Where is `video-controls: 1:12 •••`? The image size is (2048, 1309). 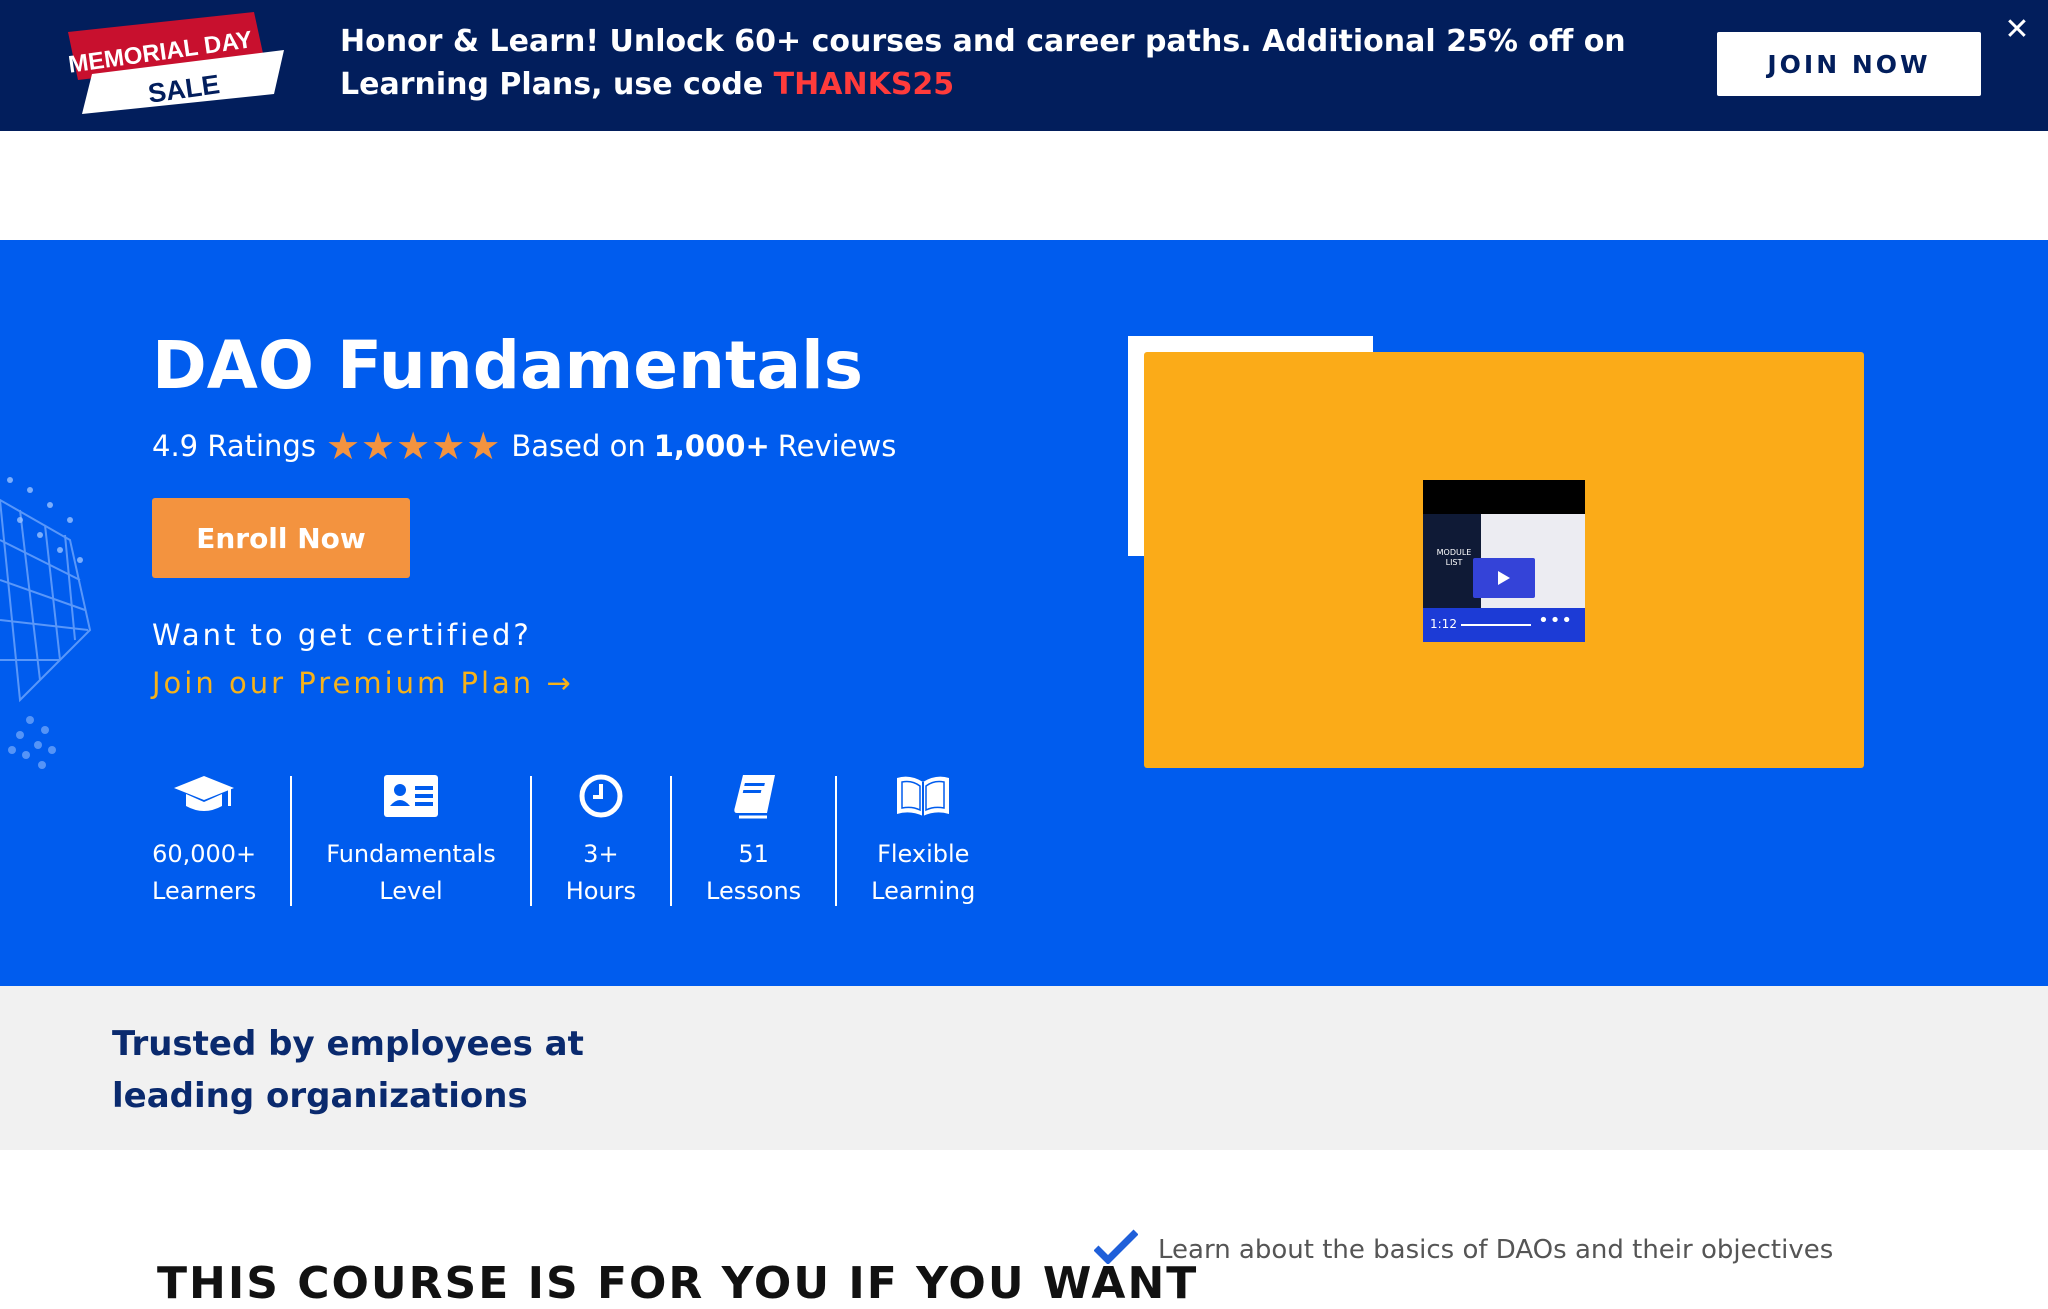 video-controls: 1:12 ••• is located at coordinates (1504, 625).